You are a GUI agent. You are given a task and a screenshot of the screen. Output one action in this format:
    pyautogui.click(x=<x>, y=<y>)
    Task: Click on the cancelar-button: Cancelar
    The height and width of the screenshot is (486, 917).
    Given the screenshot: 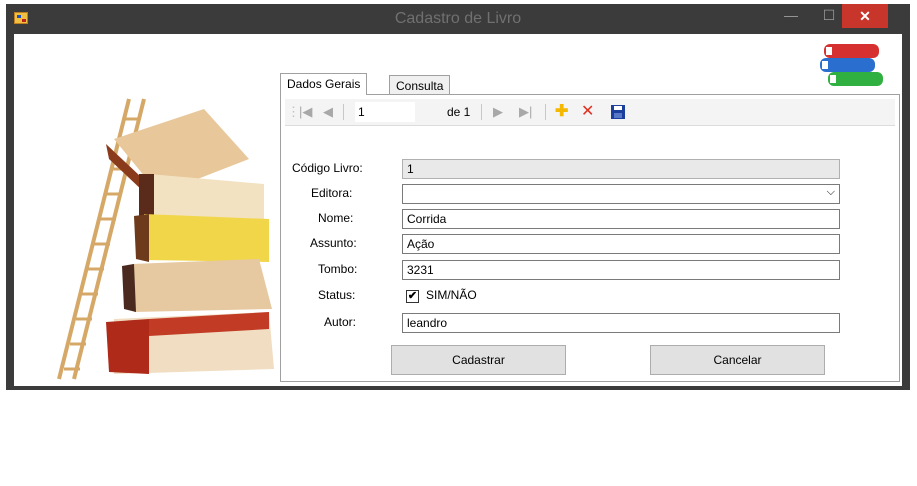 What is the action you would take?
    pyautogui.click(x=737, y=360)
    